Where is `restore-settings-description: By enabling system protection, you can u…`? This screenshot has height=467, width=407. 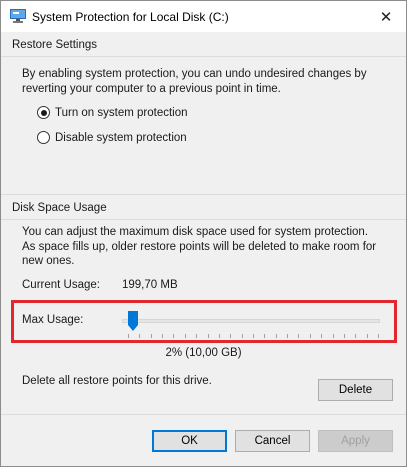
restore-settings-description: By enabling system protection, you can u… is located at coordinates (194, 81).